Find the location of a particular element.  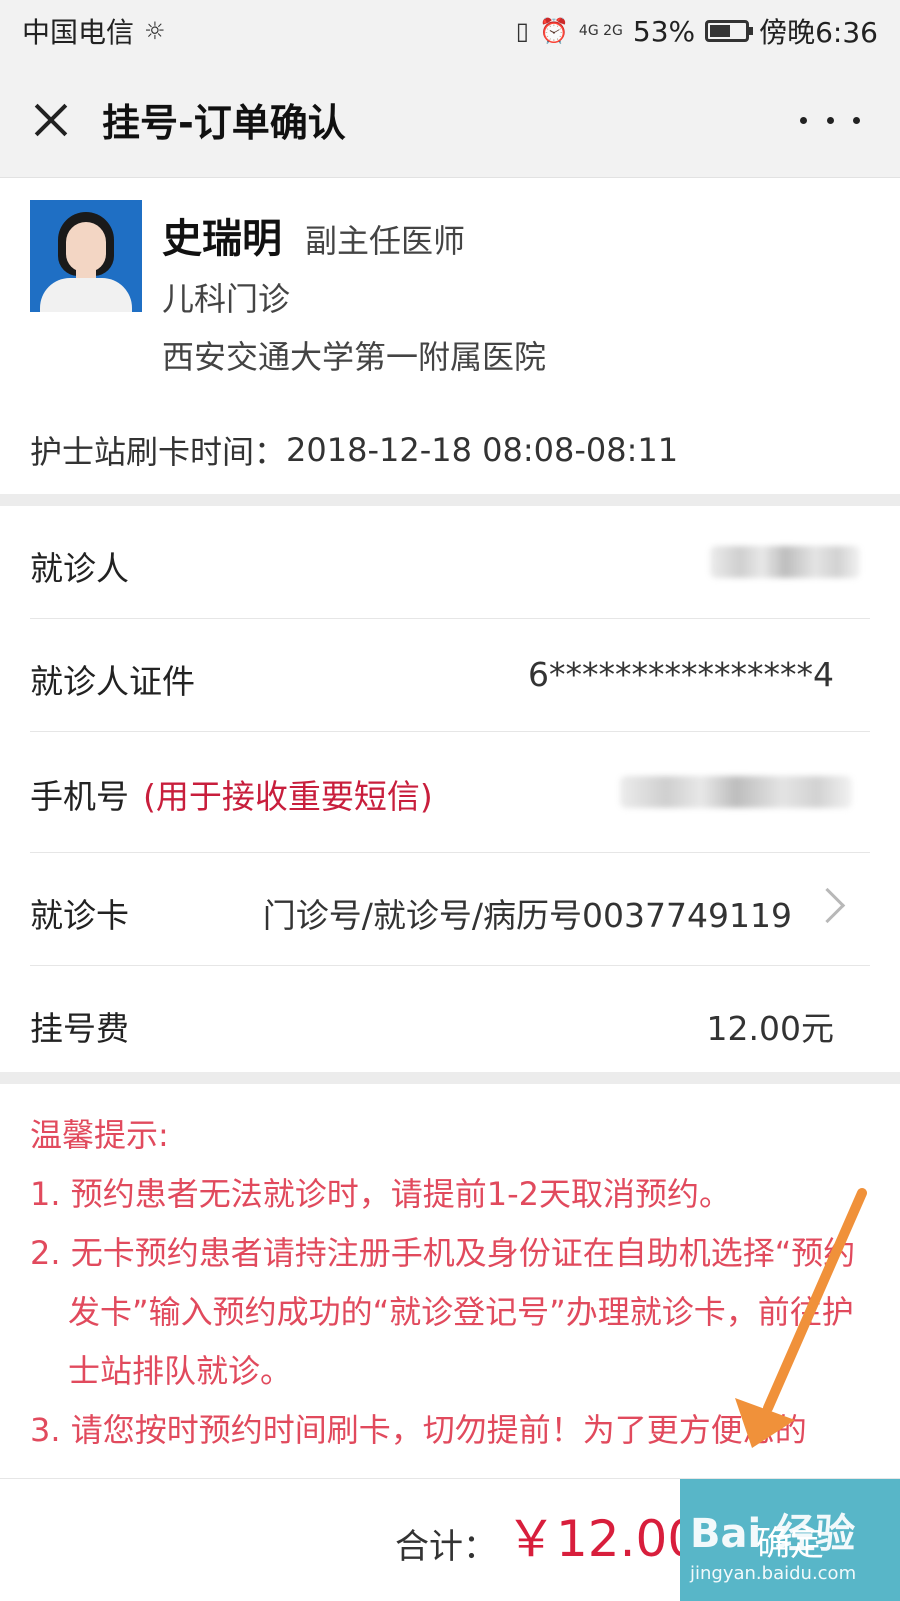

weather-icon: ☼ is located at coordinates (155, 31).